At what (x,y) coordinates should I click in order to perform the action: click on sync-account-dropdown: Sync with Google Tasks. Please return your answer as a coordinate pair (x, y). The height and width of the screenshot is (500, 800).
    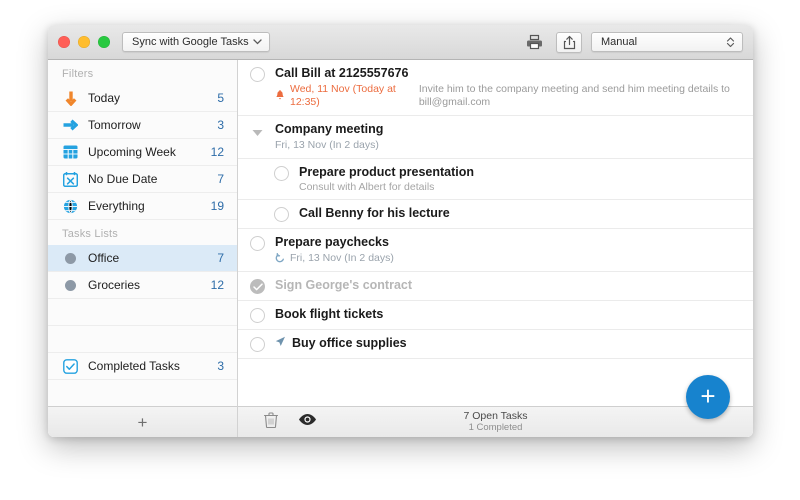
    Looking at the image, I should click on (196, 42).